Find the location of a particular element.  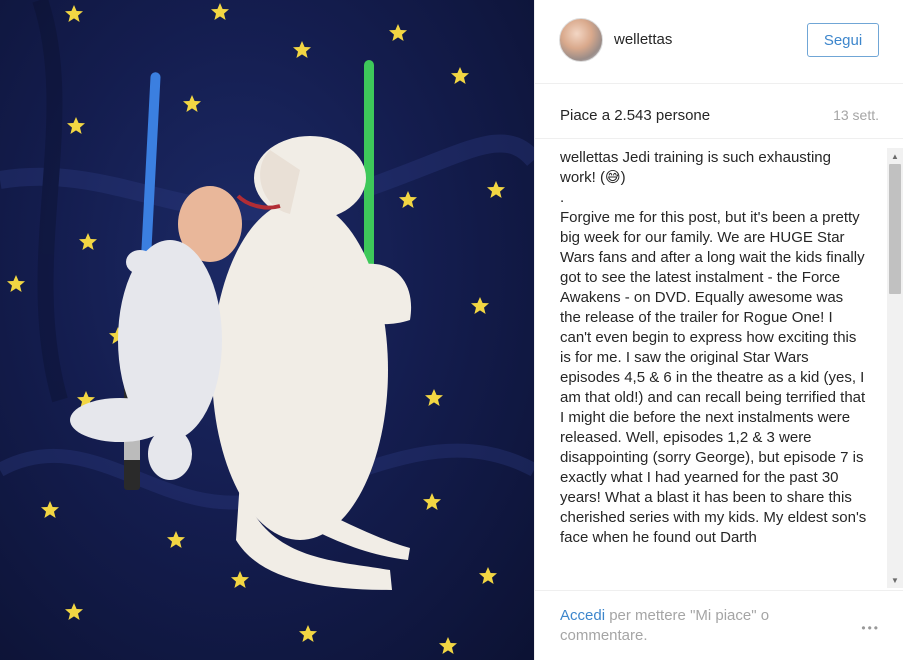

username-link: wellettas is located at coordinates (643, 39).